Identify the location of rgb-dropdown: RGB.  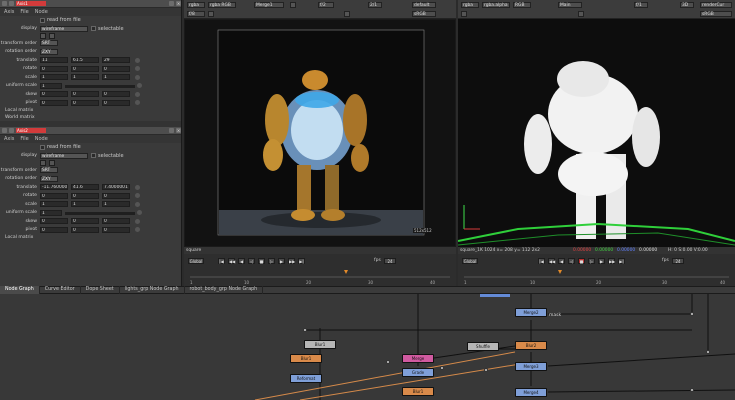
(522, 5).